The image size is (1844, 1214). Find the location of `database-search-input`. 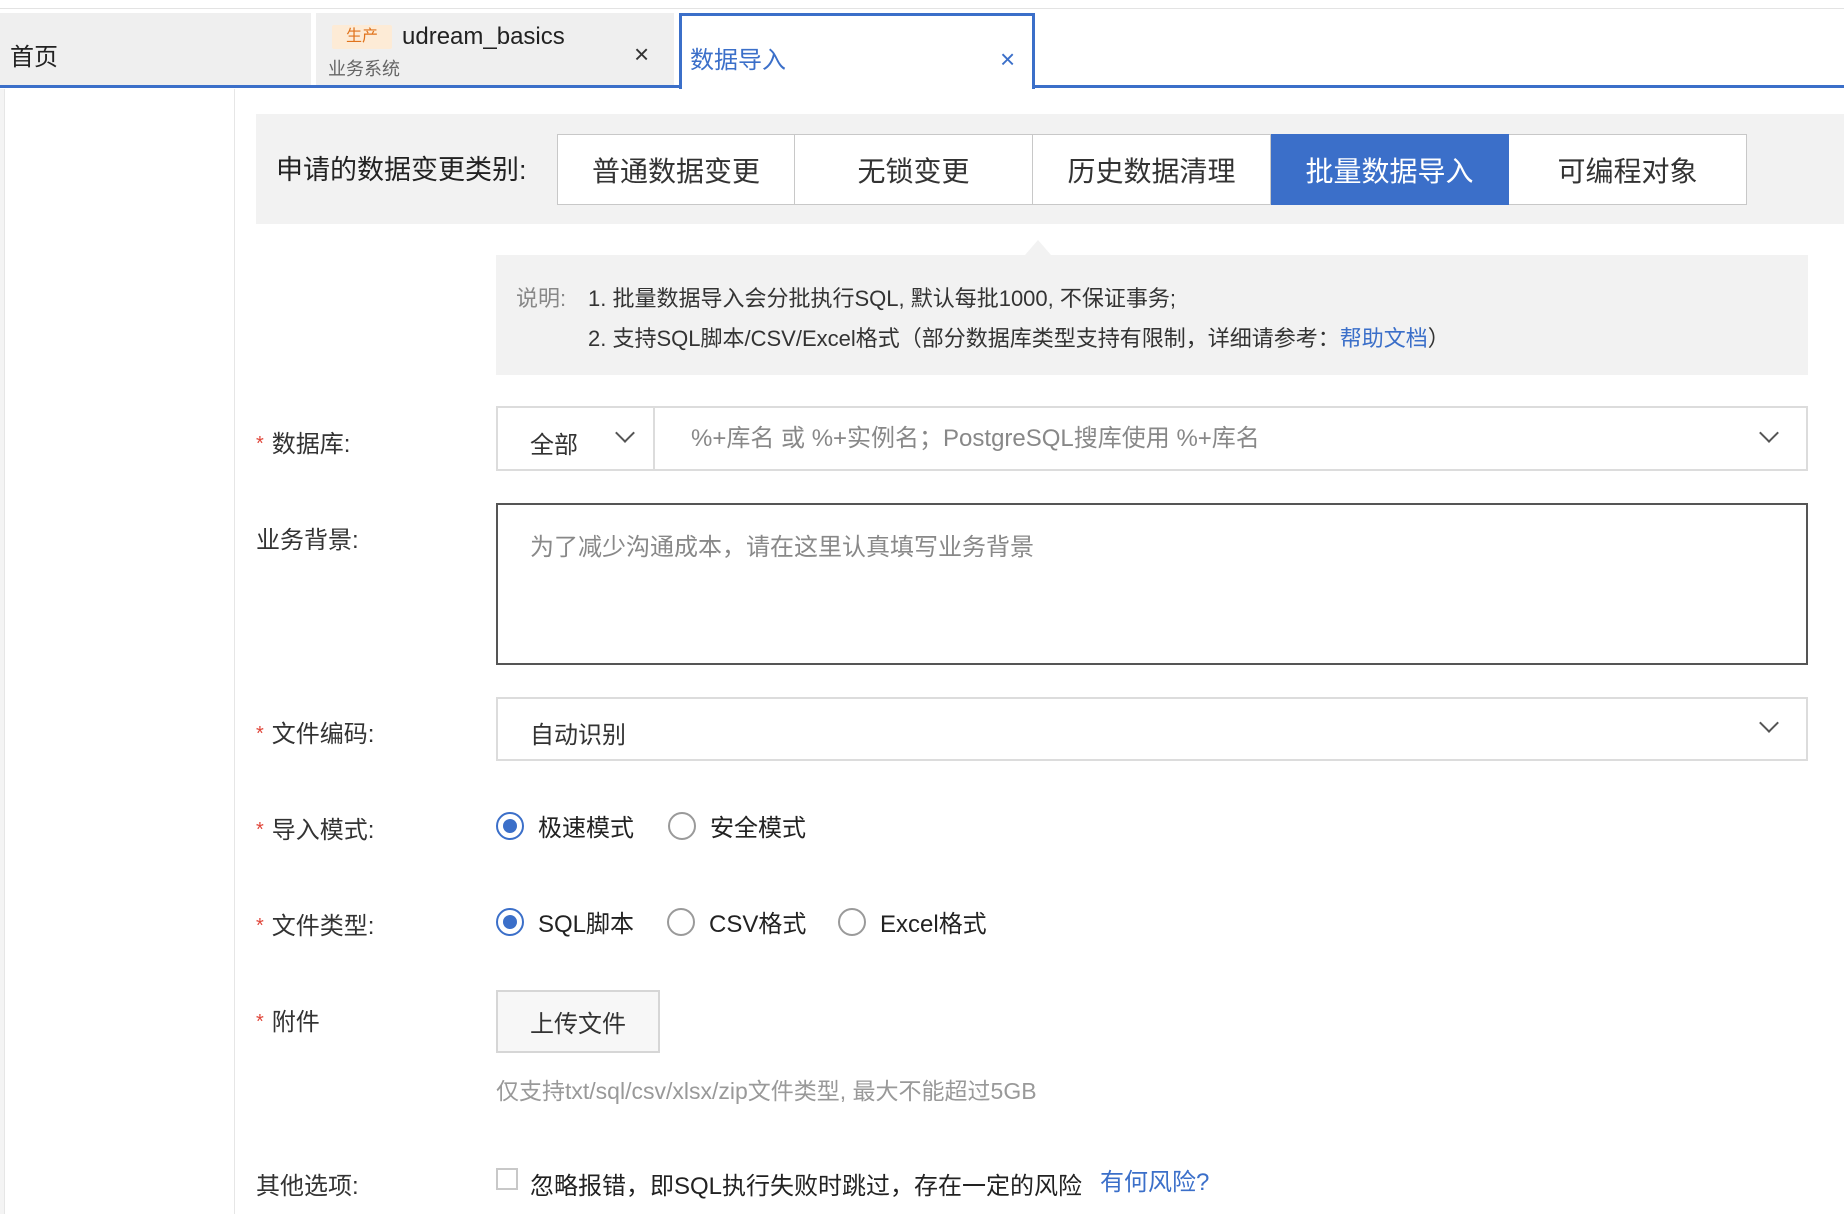

database-search-input is located at coordinates (1230, 438).